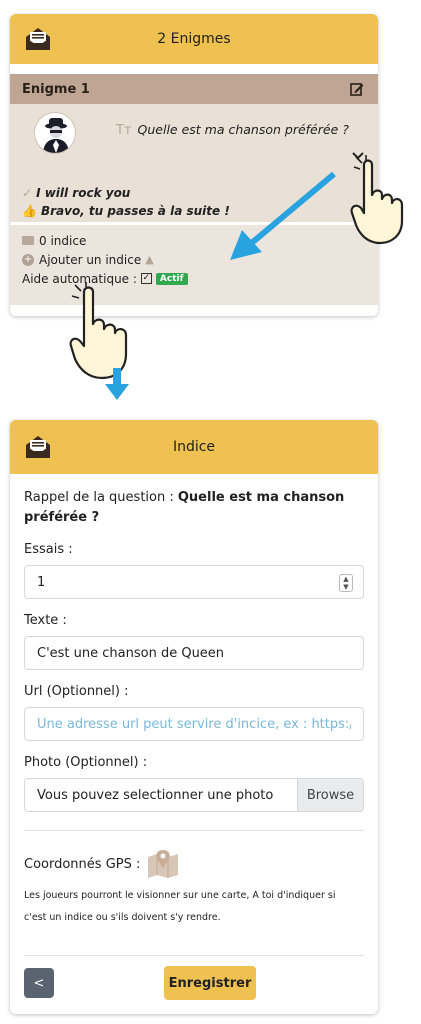 Image resolution: width=421 pixels, height=1024 pixels. I want to click on envelope-icon, so click(28, 240).